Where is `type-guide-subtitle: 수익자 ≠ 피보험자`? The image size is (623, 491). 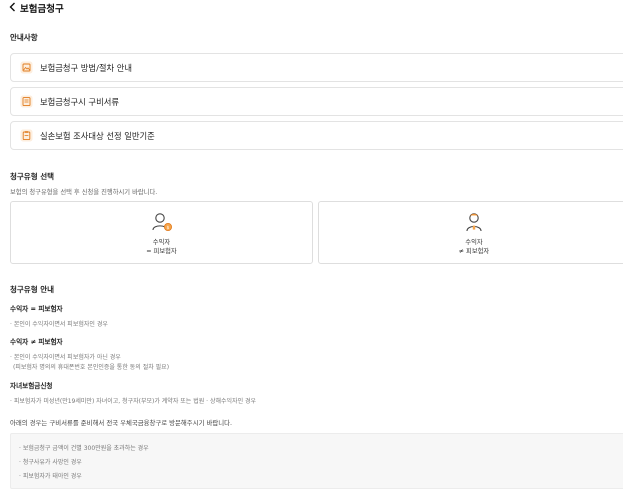
type-guide-subtitle: 수익자 ≠ 피보험자 is located at coordinates (36, 342).